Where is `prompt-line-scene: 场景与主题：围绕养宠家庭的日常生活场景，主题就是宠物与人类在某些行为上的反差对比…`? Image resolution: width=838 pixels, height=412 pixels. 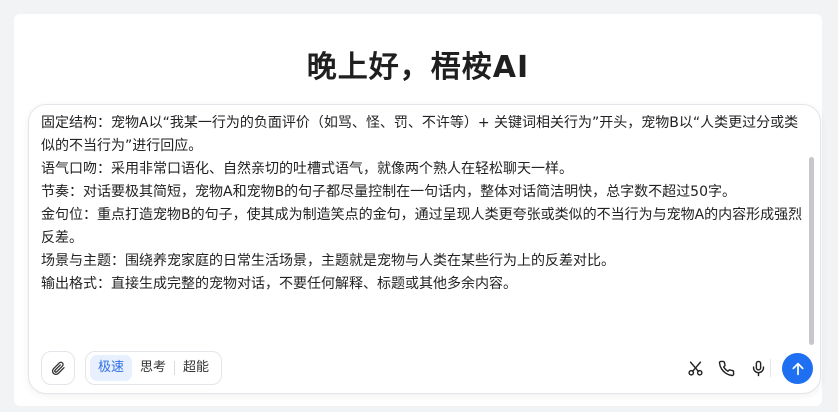 prompt-line-scene: 场景与主题：围绕养宠家庭的日常生活场景，主题就是宠物与人类在某些行为上的反差对比… is located at coordinates (328, 261).